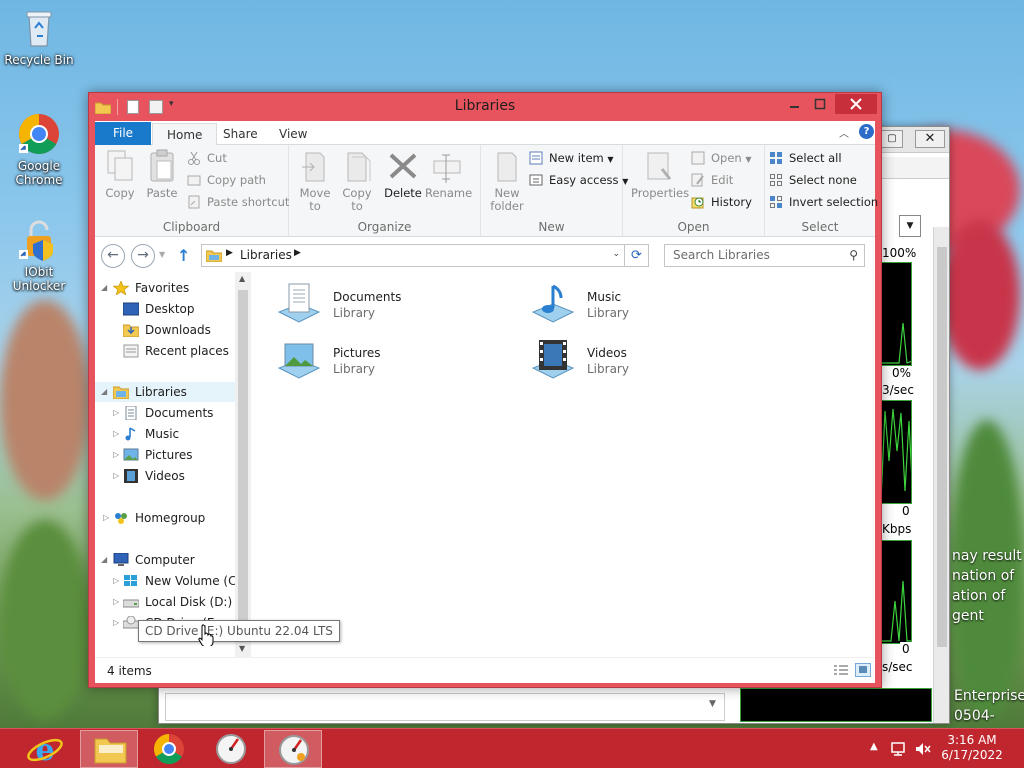  I want to click on tab-share: Share, so click(240, 134).